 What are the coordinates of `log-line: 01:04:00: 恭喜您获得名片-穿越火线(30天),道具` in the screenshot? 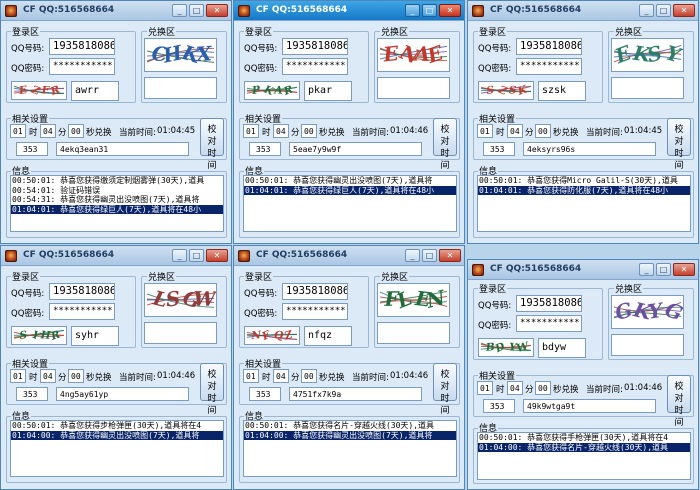 It's located at (584, 447).